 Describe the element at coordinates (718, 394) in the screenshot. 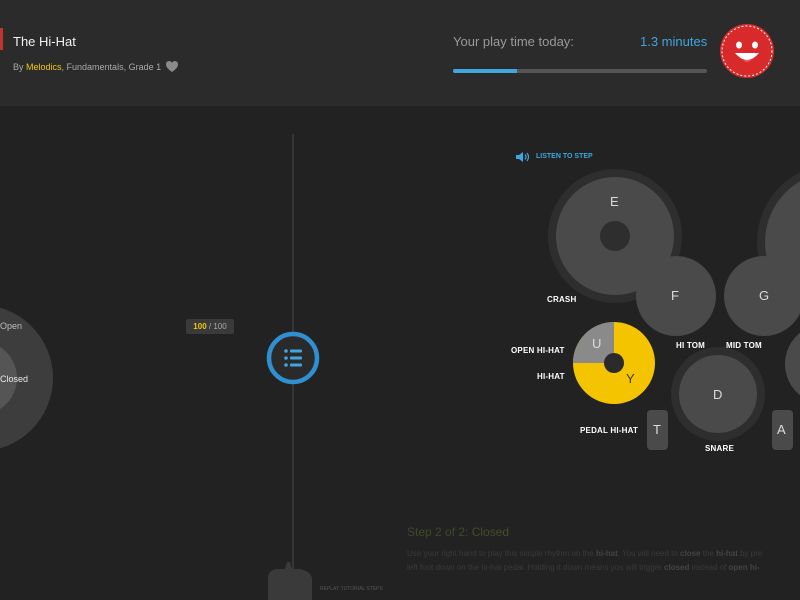

I see `snare-key: D` at that location.